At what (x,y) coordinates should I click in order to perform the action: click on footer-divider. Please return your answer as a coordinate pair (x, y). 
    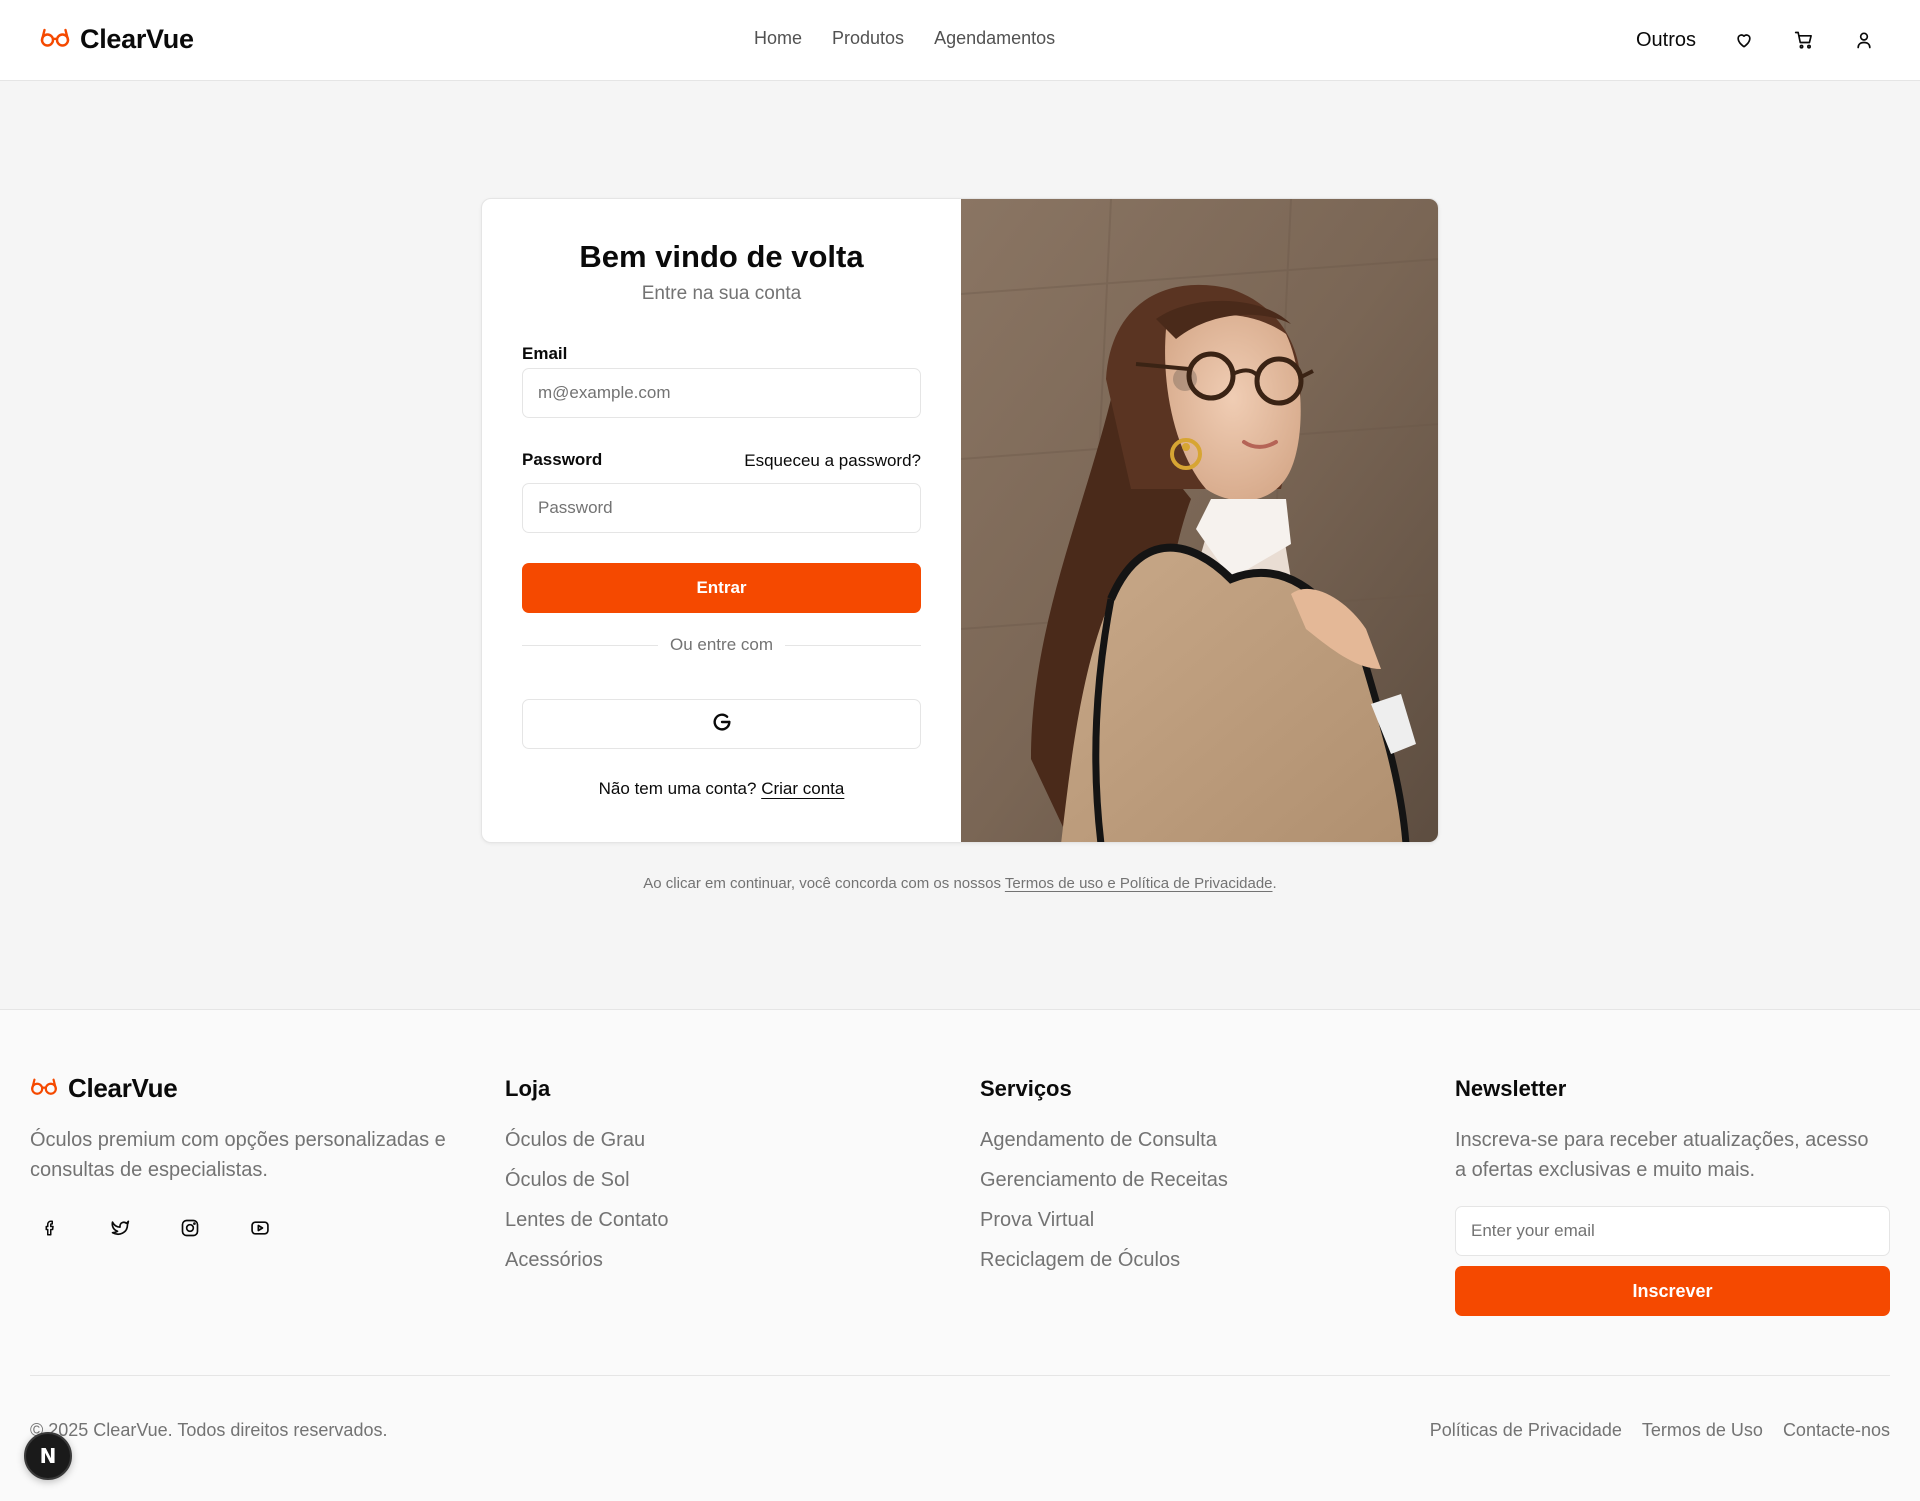
    Looking at the image, I should click on (960, 1375).